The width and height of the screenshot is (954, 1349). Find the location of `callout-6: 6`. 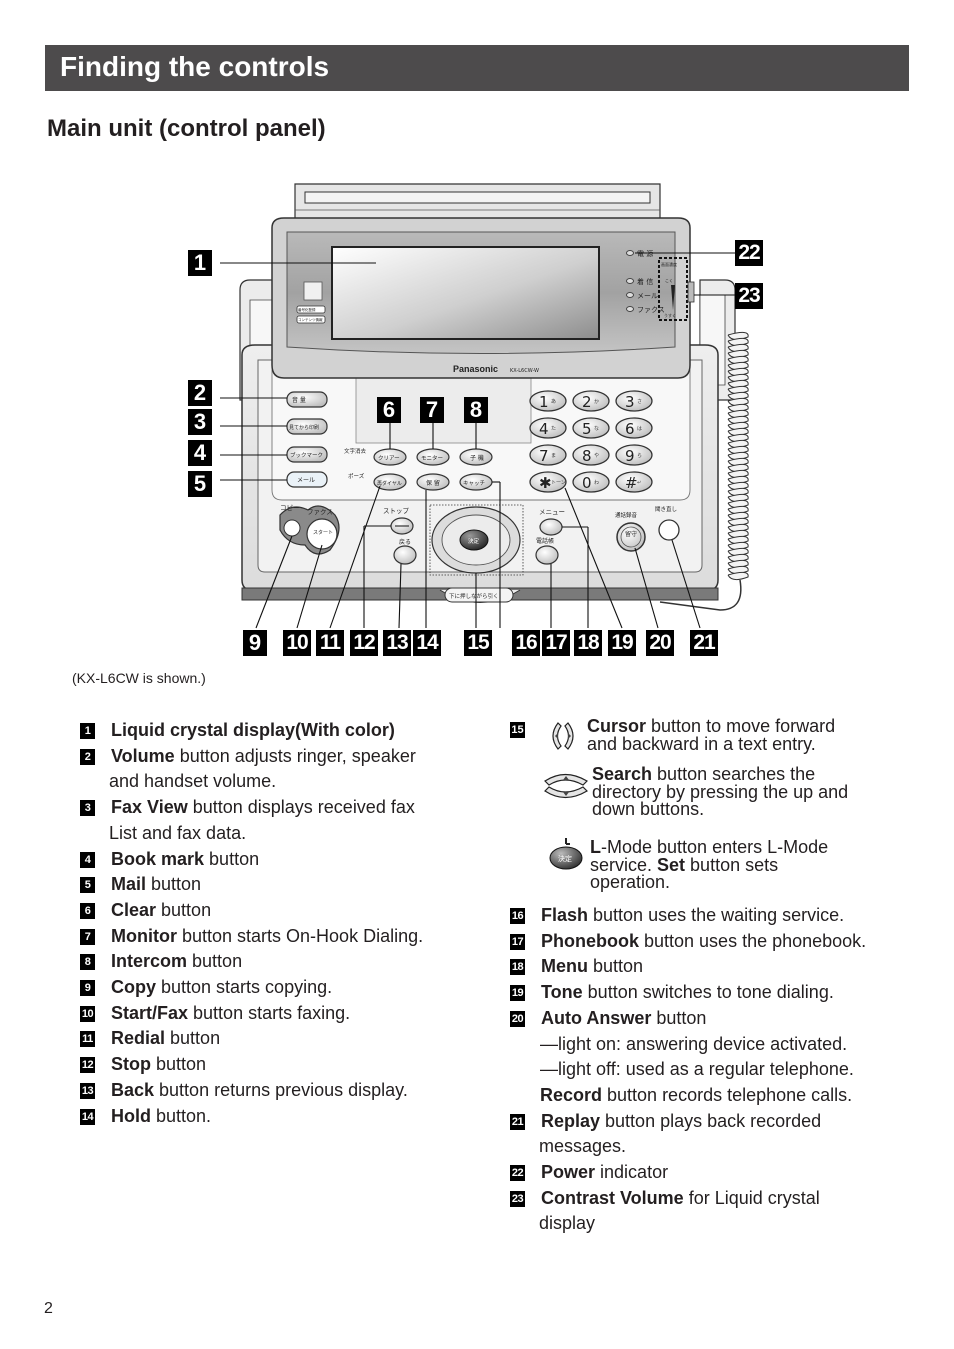

callout-6: 6 is located at coordinates (389, 410).